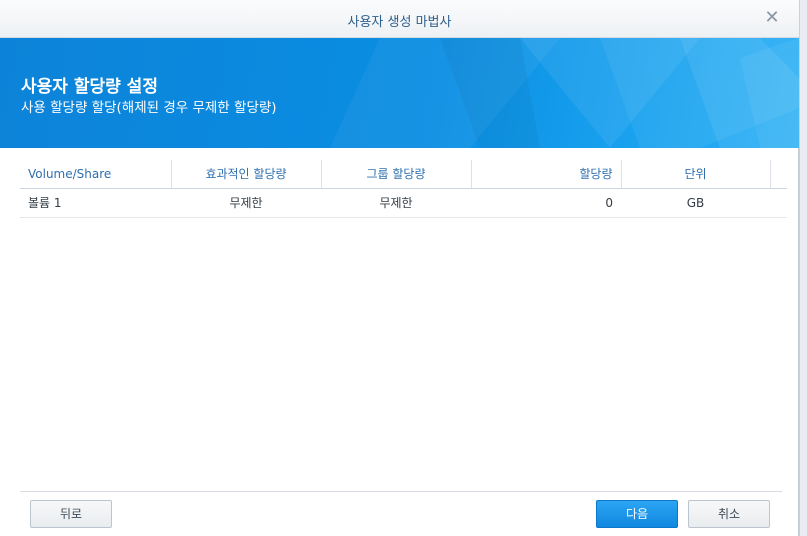 This screenshot has height=536, width=807. What do you see at coordinates (729, 514) in the screenshot?
I see `cancel-button: 취소` at bounding box center [729, 514].